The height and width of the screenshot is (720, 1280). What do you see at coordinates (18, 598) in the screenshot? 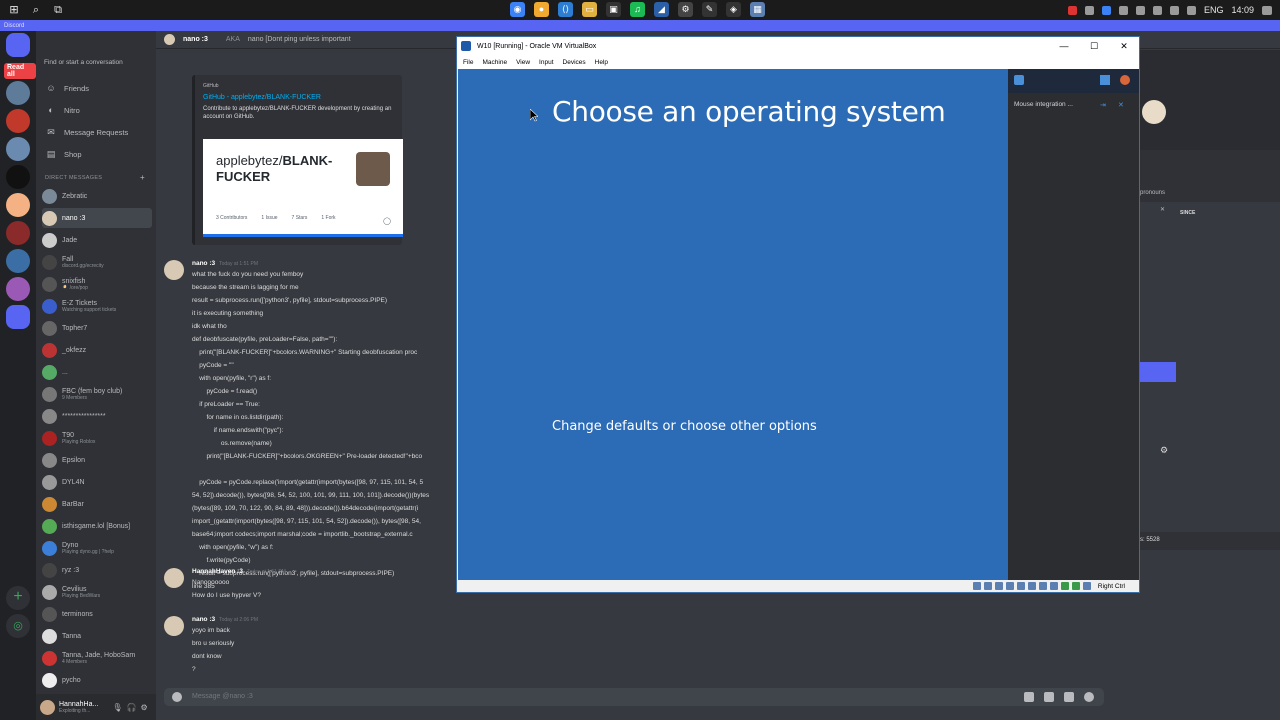
I see `add-server-icon: +` at bounding box center [18, 598].